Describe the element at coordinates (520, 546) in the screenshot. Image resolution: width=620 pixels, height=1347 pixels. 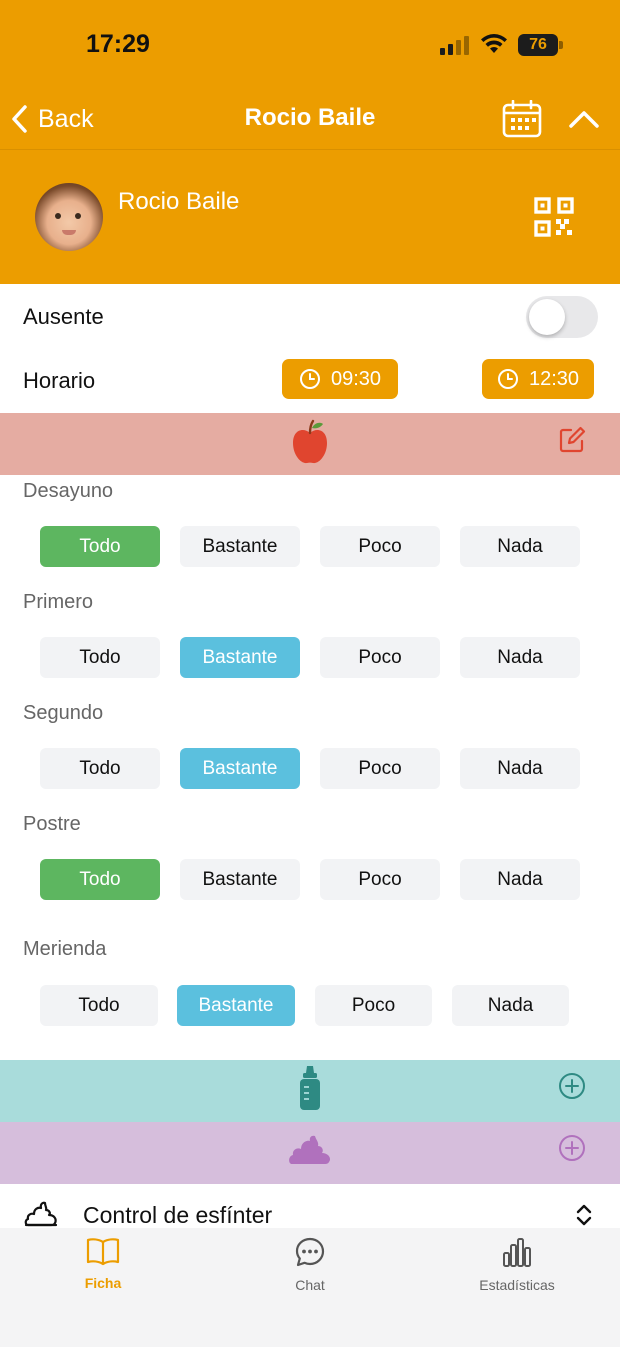
I see `desayuno-option-nada: Nada` at that location.